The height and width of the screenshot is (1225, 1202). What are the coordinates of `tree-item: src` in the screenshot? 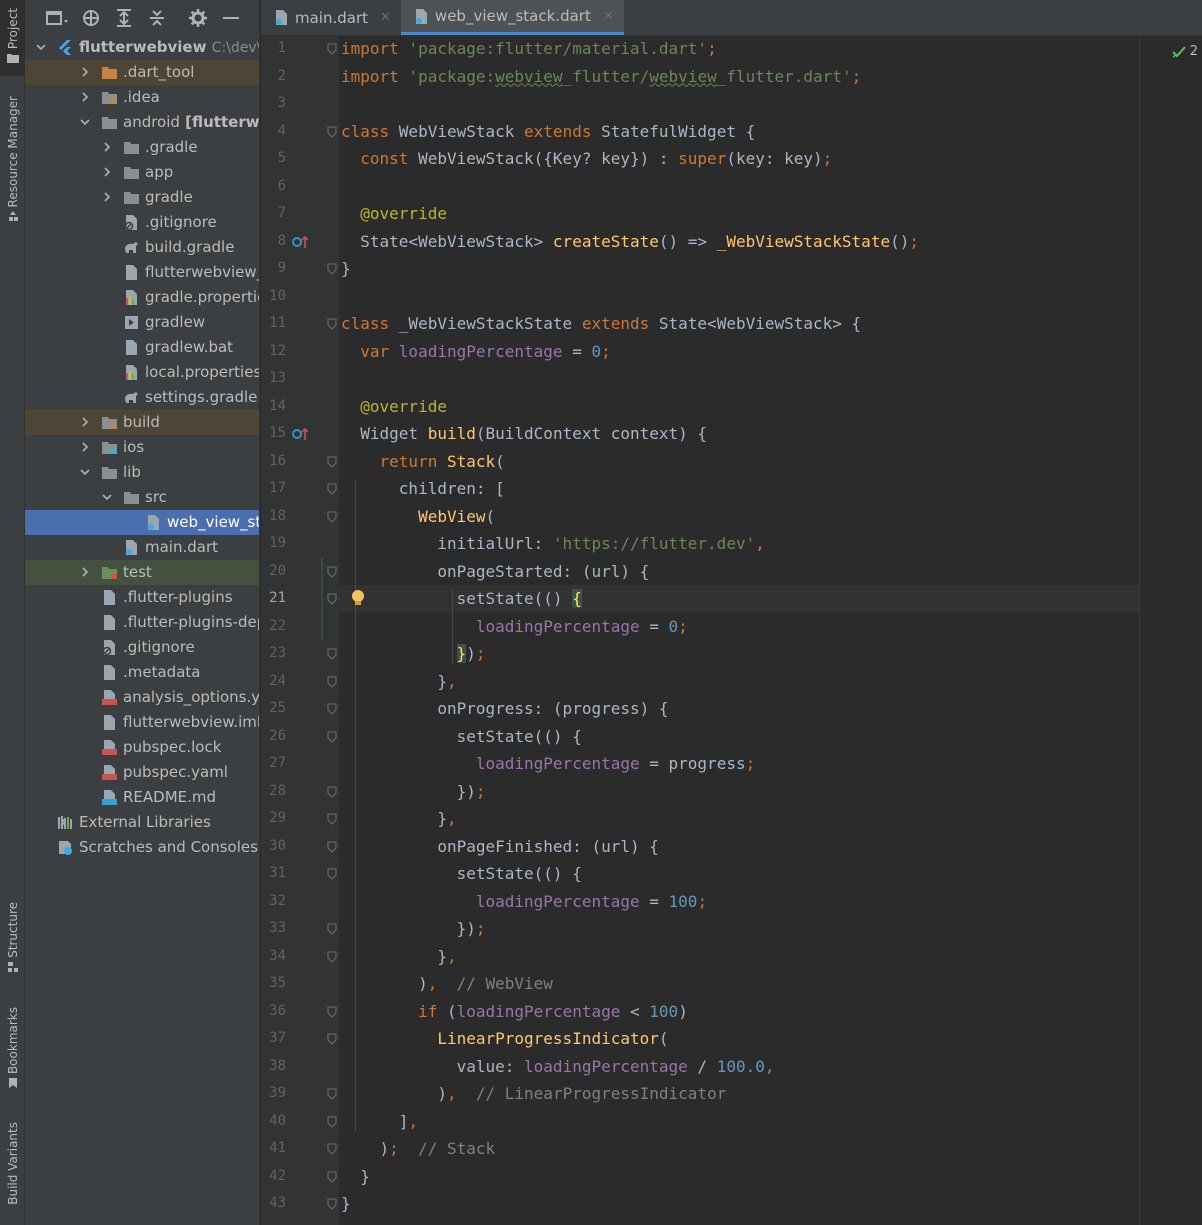 It's located at (142, 497).